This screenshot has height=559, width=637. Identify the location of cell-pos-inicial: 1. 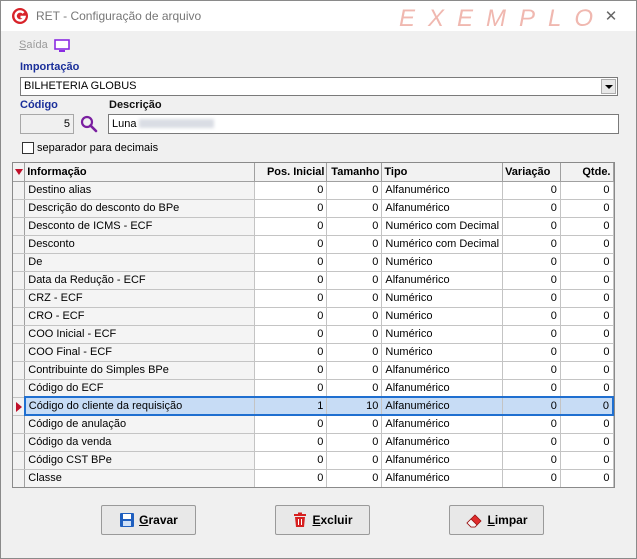
(291, 406).